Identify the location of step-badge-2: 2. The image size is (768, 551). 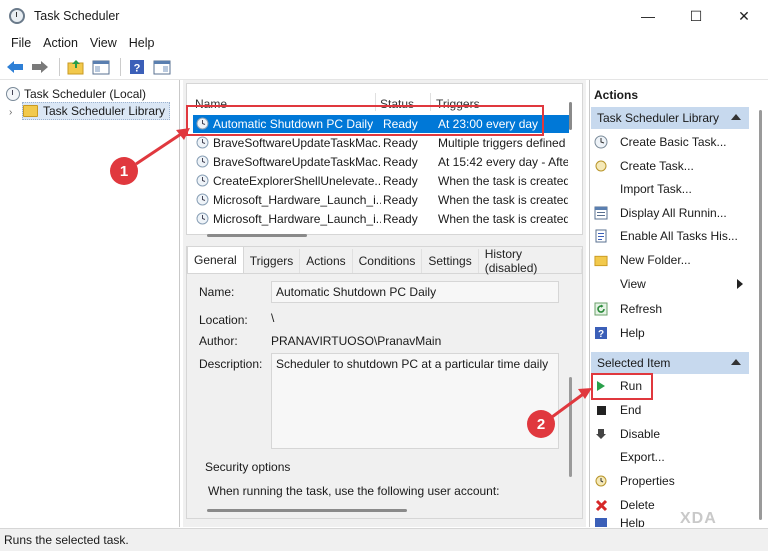
(541, 424).